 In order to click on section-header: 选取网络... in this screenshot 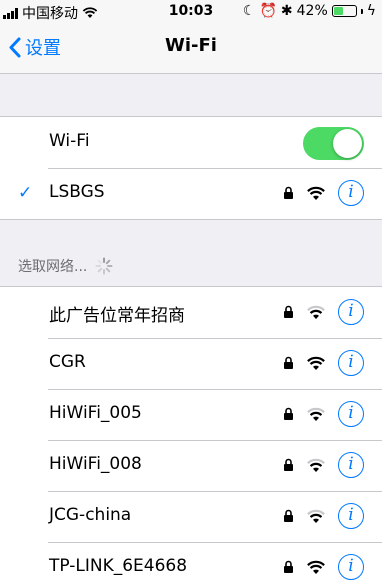, I will do `click(65, 266)`.